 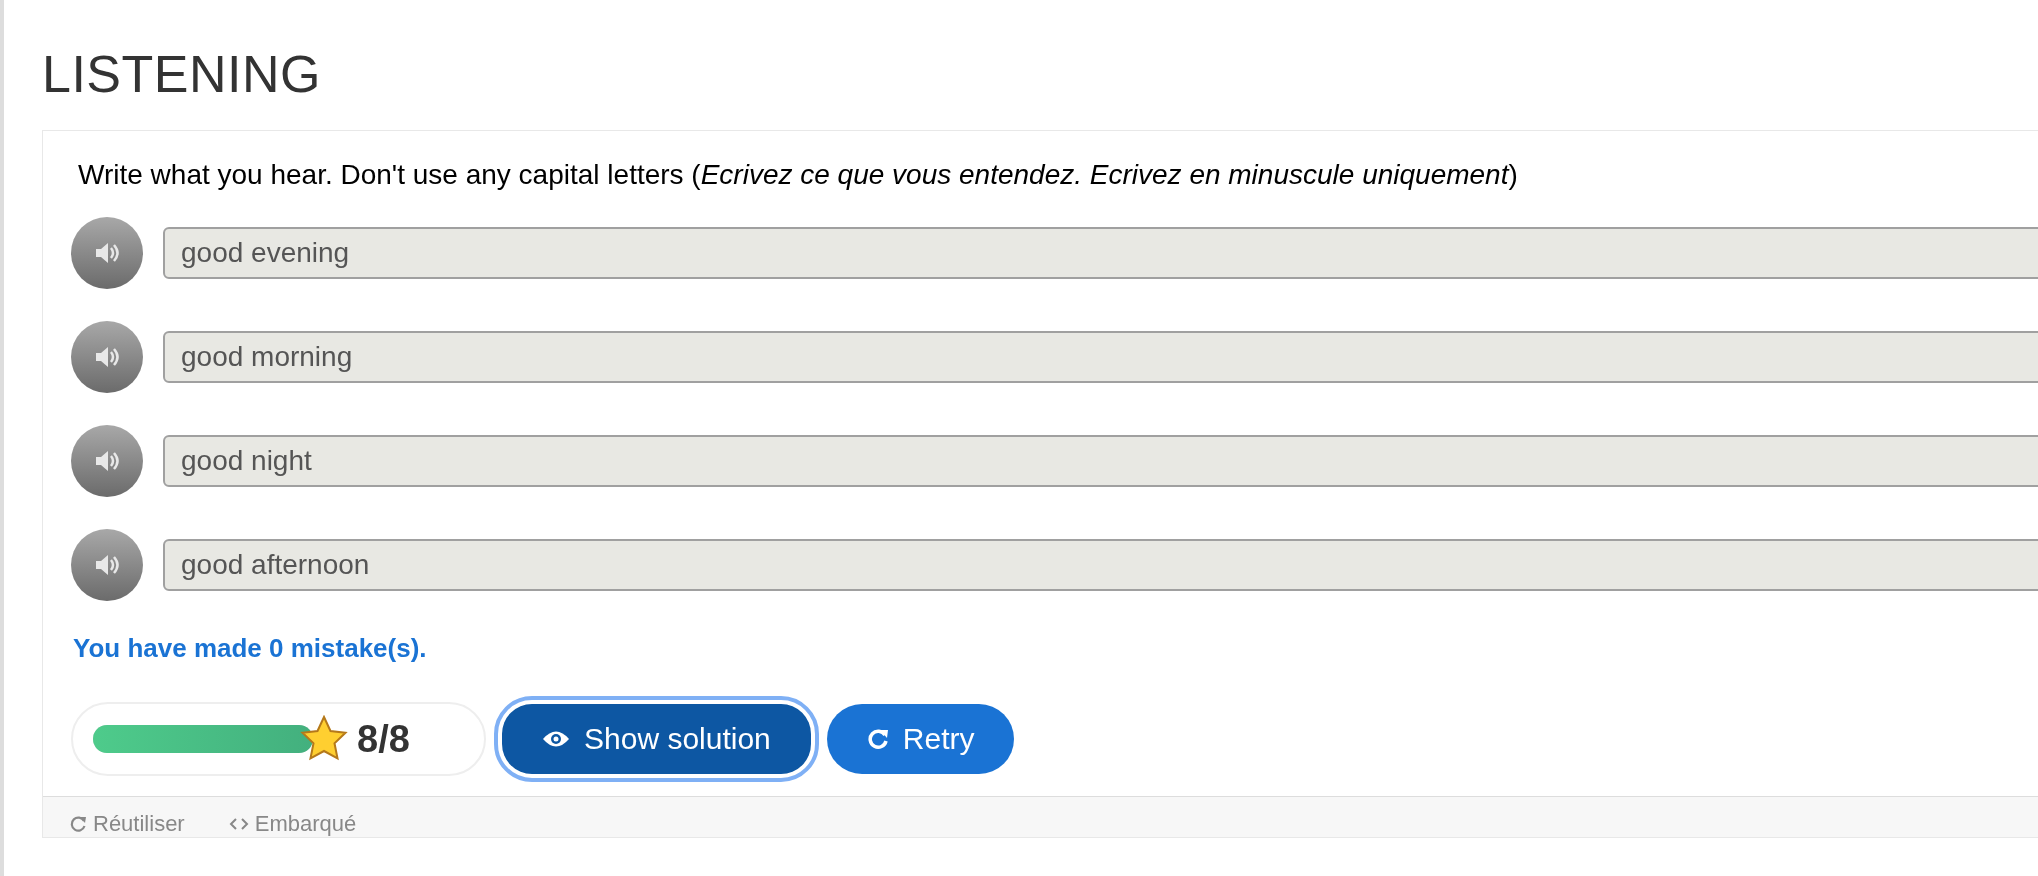 What do you see at coordinates (182, 74) in the screenshot?
I see `page-title: LISTENING` at bounding box center [182, 74].